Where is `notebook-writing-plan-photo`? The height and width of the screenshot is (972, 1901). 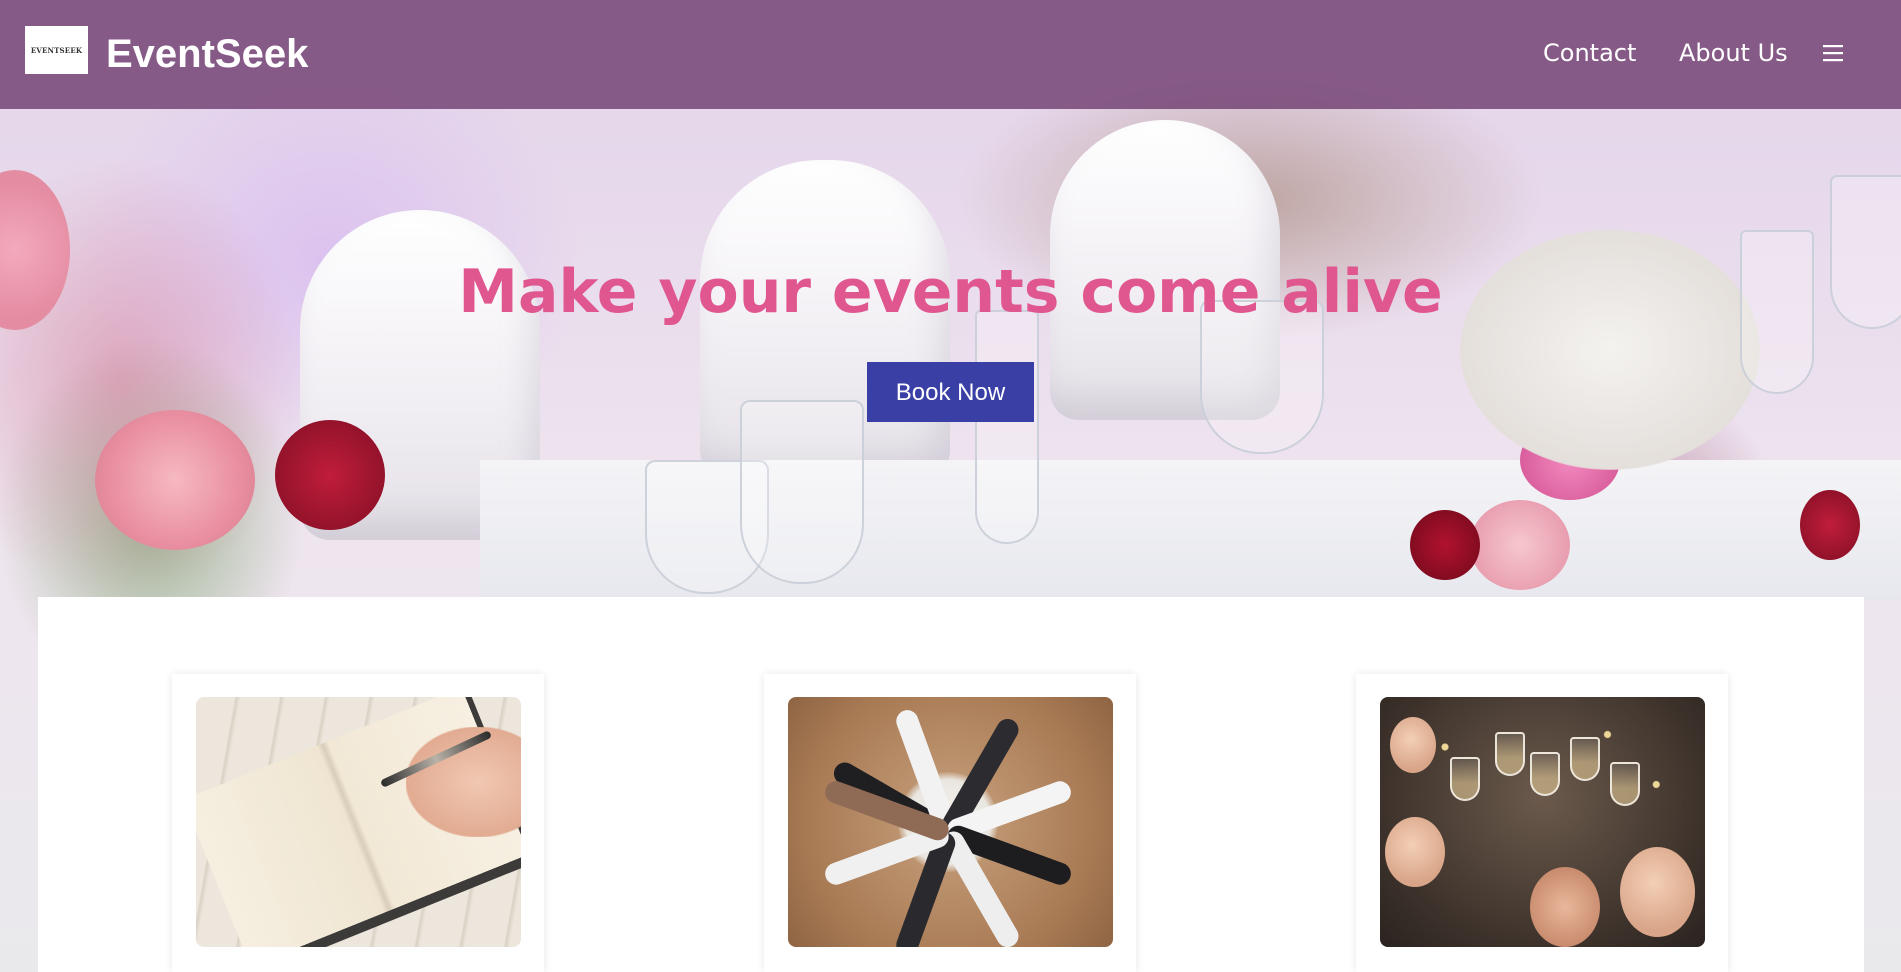
notebook-writing-plan-photo is located at coordinates (358, 822).